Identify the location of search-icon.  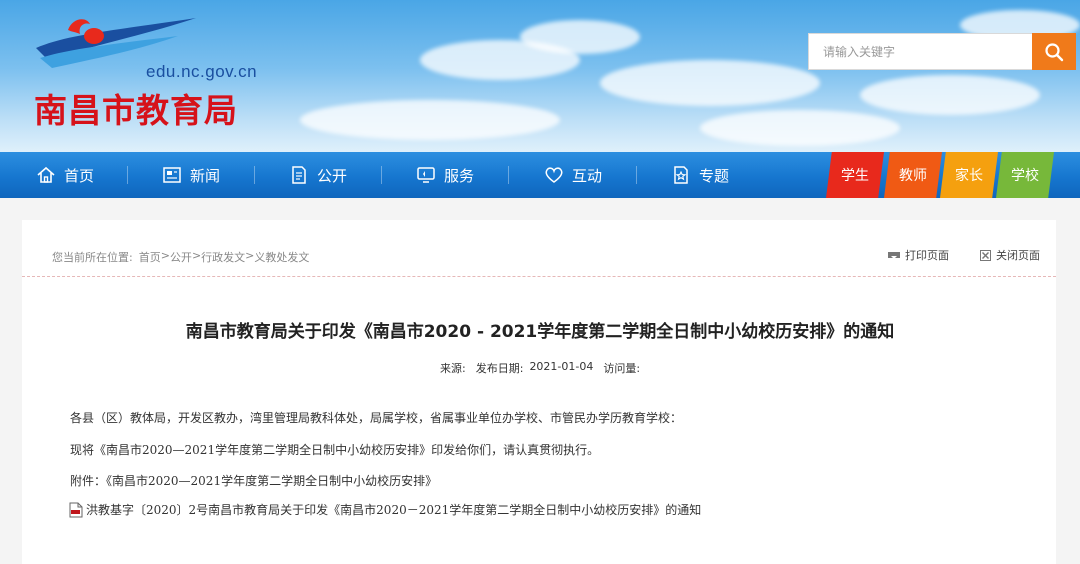
(1054, 51).